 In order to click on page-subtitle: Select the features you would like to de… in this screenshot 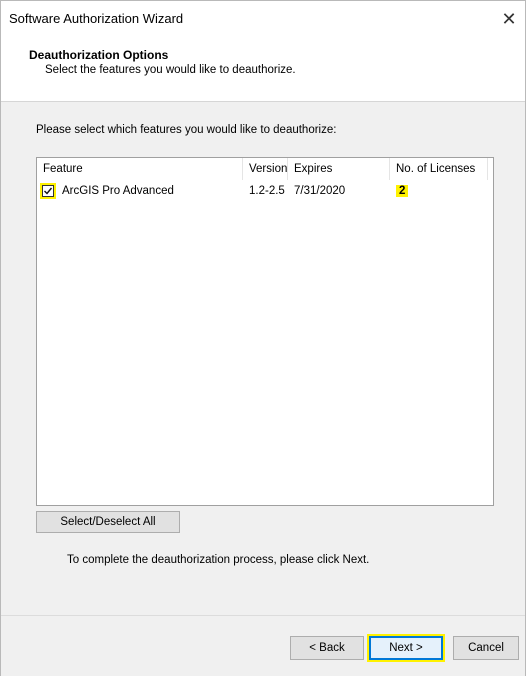, I will do `click(170, 70)`.